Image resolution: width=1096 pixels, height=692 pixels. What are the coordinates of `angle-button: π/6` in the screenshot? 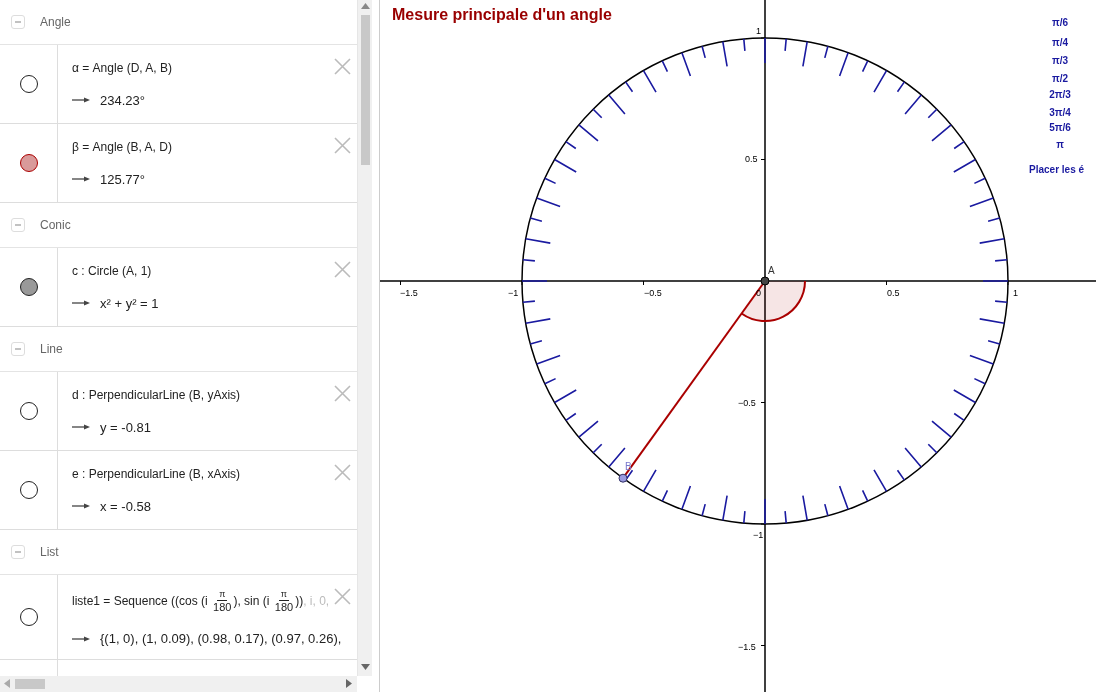 It's located at (1060, 22).